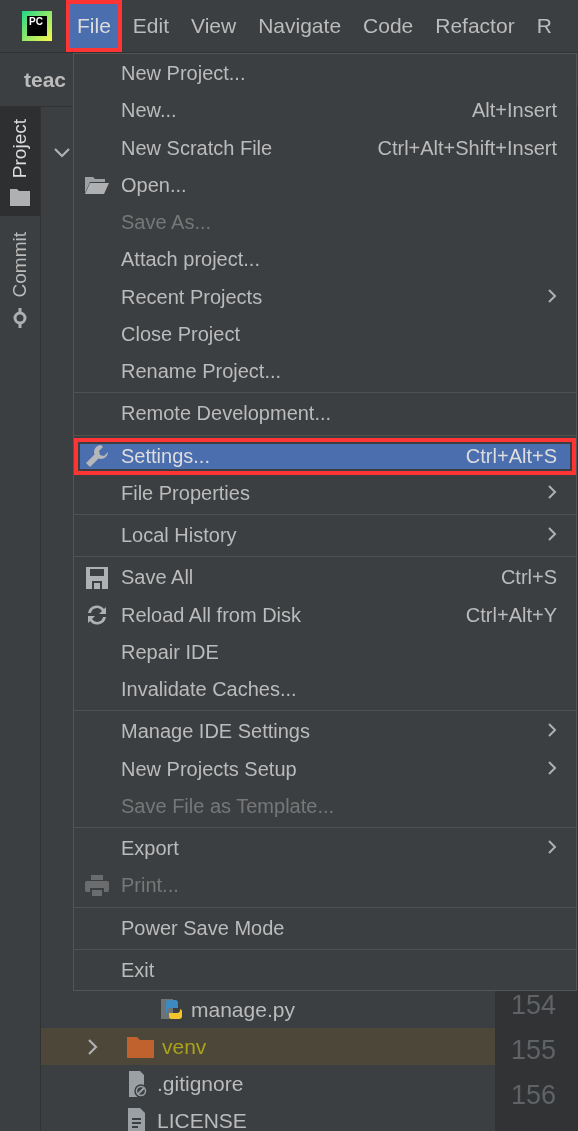  I want to click on chevron-down-icon, so click(62, 153).